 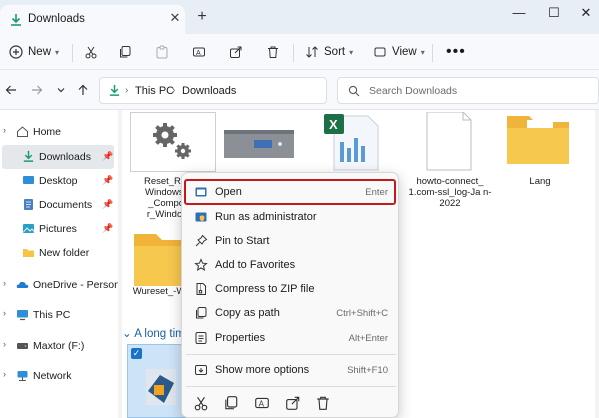 I want to click on tab-downloads: Downloads ✕, so click(x=92, y=19).